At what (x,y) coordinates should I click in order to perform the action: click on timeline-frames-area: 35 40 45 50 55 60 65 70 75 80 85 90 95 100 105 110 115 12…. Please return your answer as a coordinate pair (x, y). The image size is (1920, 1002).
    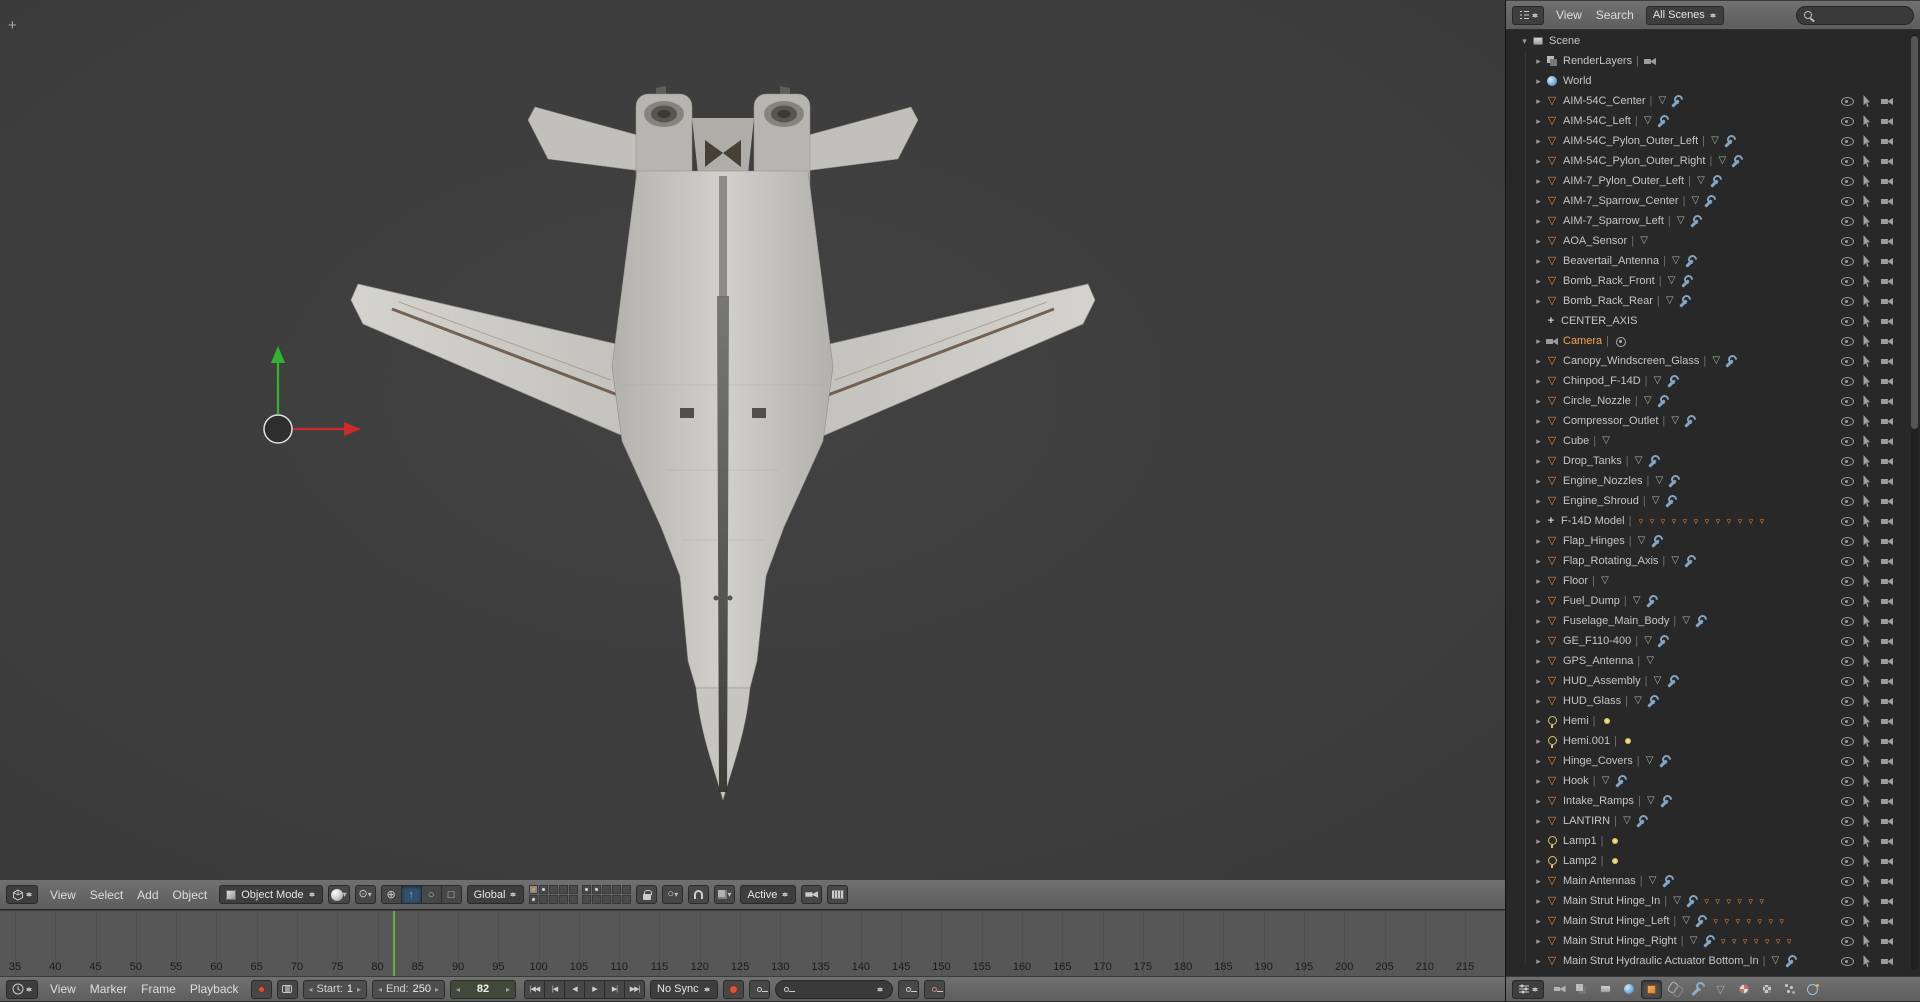
    Looking at the image, I should click on (752, 943).